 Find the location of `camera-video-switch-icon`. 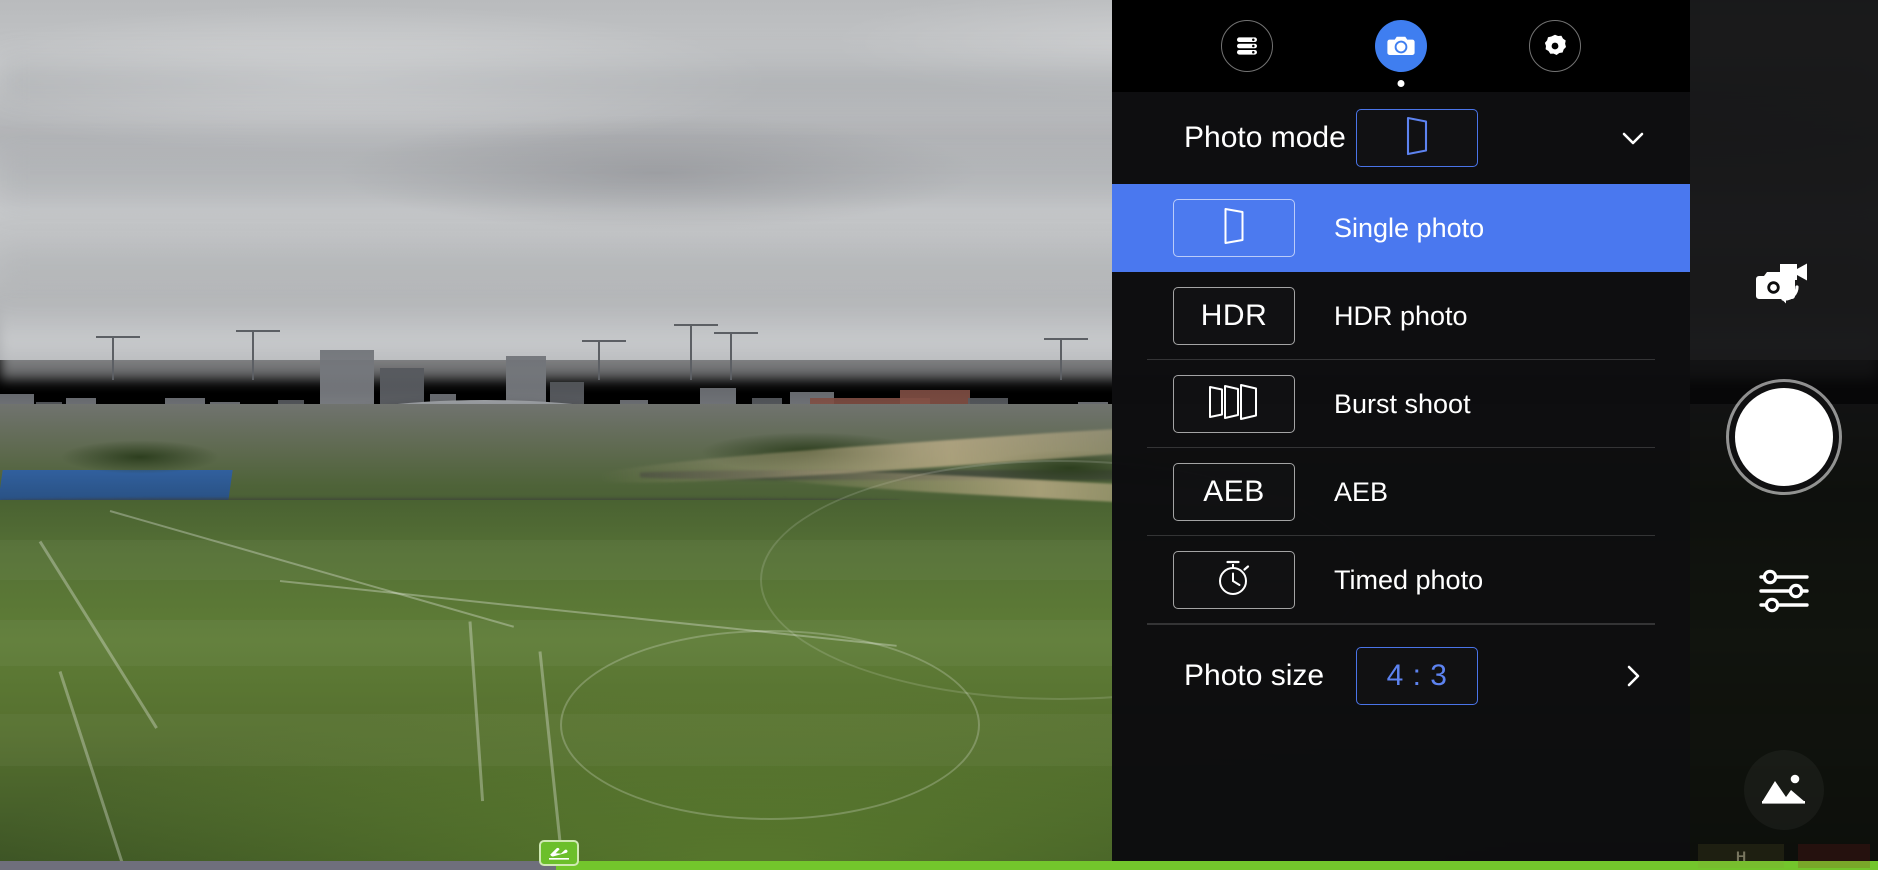

camera-video-switch-icon is located at coordinates (1784, 285).